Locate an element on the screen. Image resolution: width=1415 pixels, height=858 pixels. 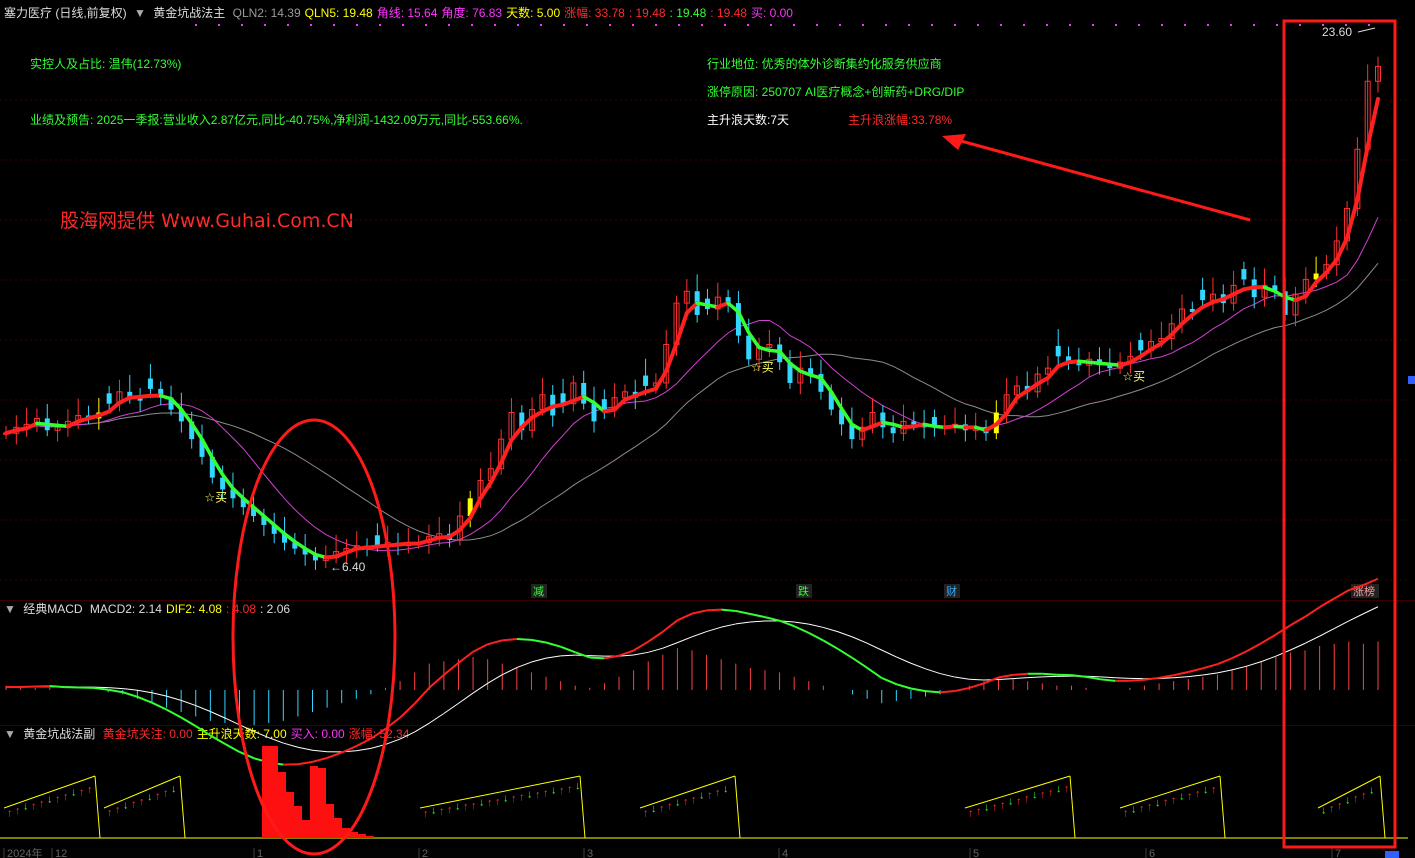
event-tag-text: 减 is located at coordinates (538, 591).